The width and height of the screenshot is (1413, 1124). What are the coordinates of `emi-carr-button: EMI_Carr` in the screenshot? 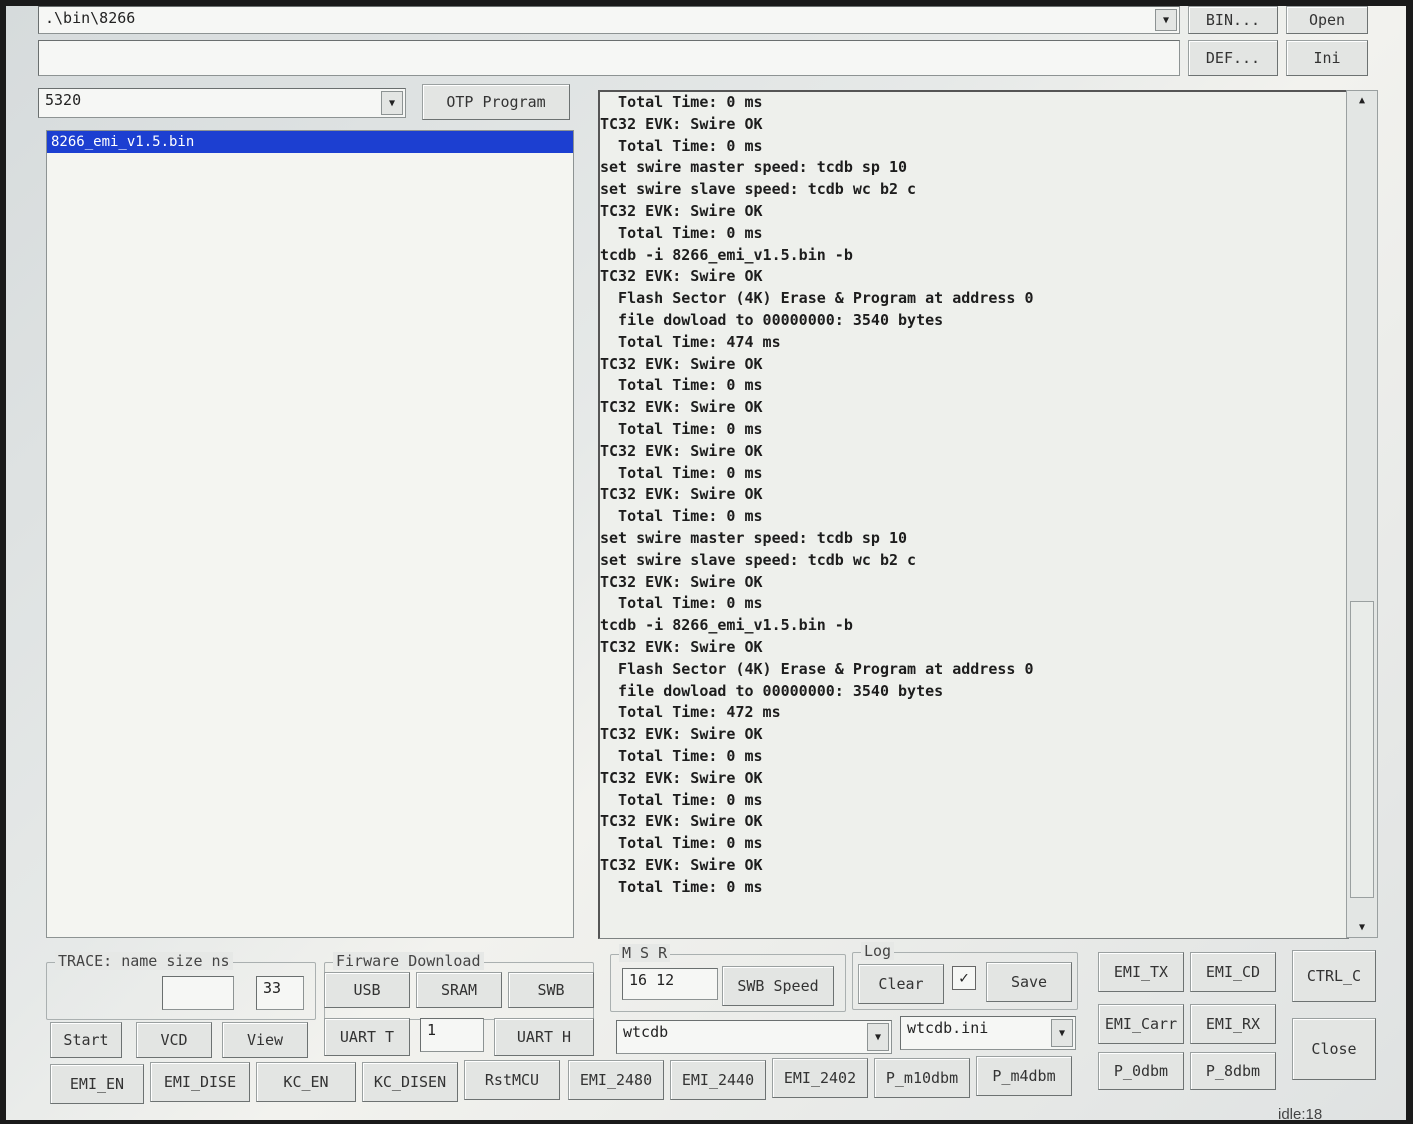 It's located at (1141, 1024).